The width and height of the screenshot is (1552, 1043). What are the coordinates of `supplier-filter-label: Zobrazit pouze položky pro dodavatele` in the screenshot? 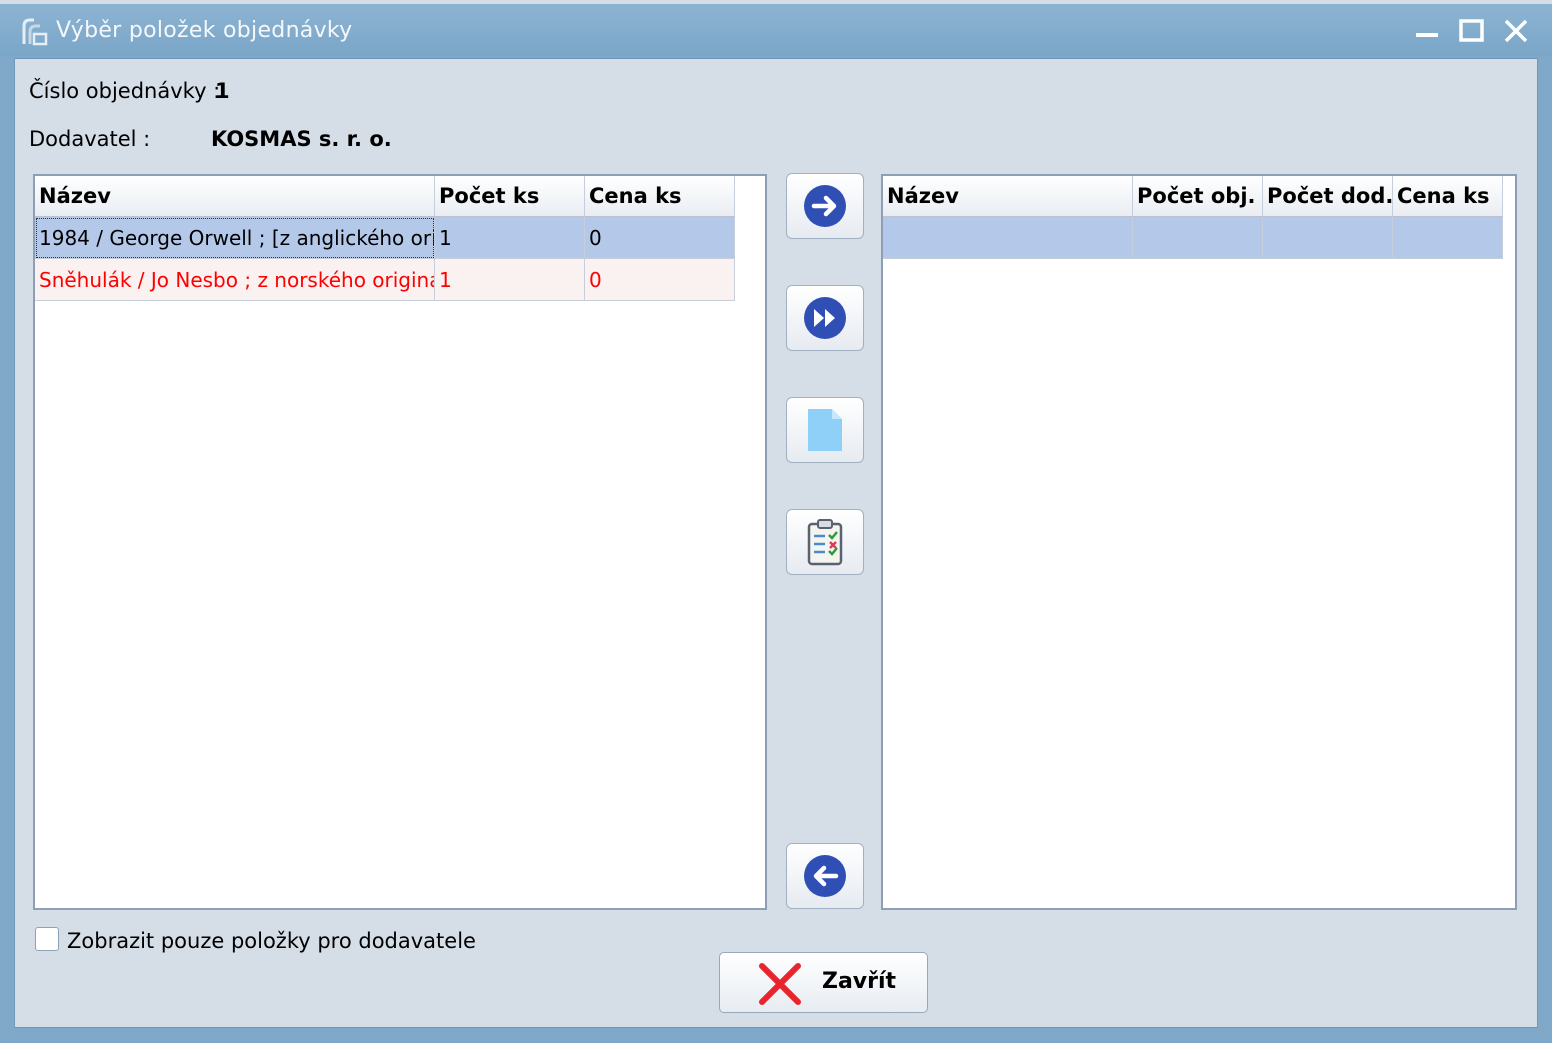 It's located at (271, 941).